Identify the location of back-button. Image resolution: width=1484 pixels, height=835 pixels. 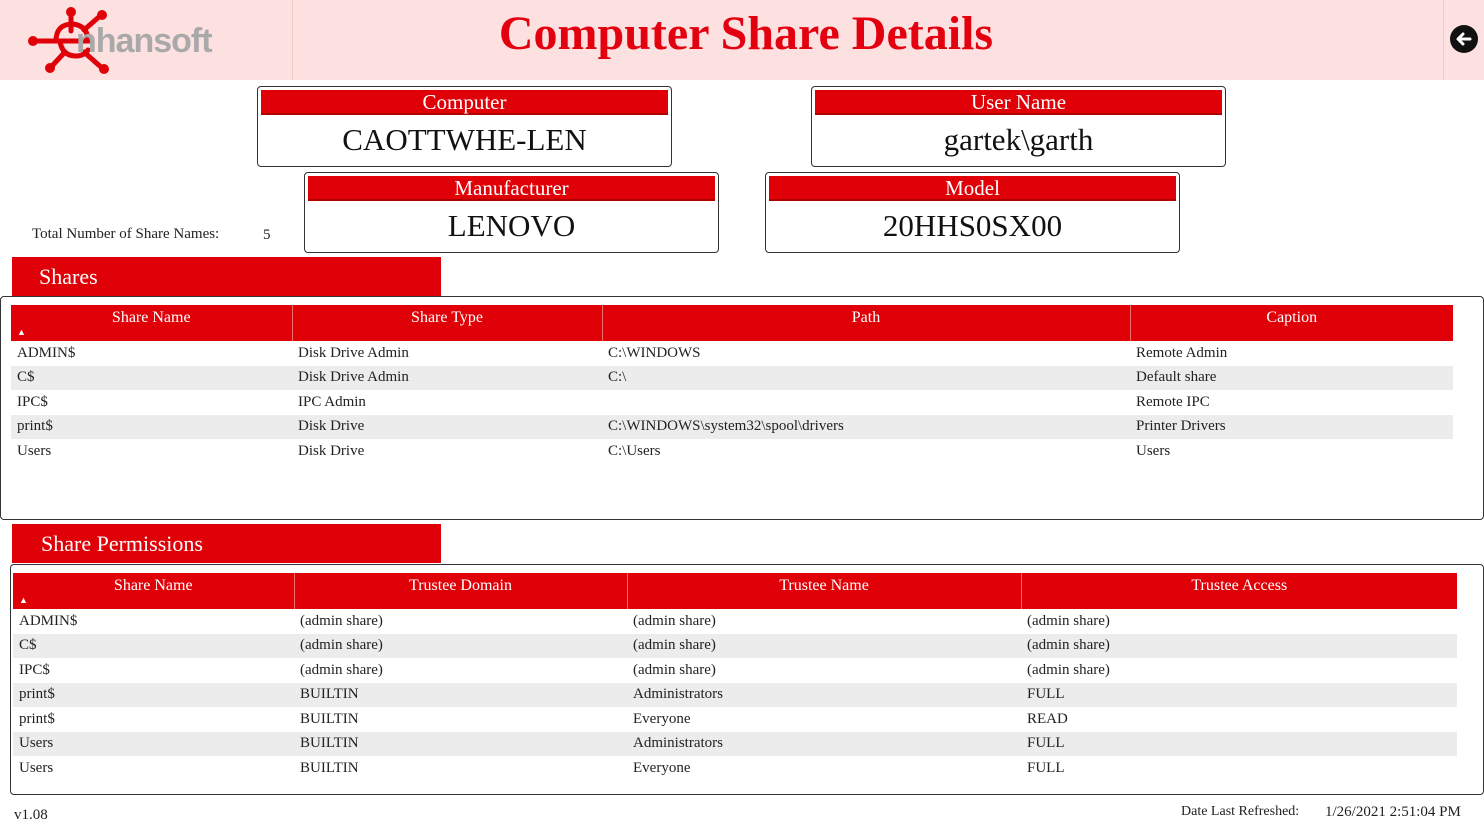
(1464, 39).